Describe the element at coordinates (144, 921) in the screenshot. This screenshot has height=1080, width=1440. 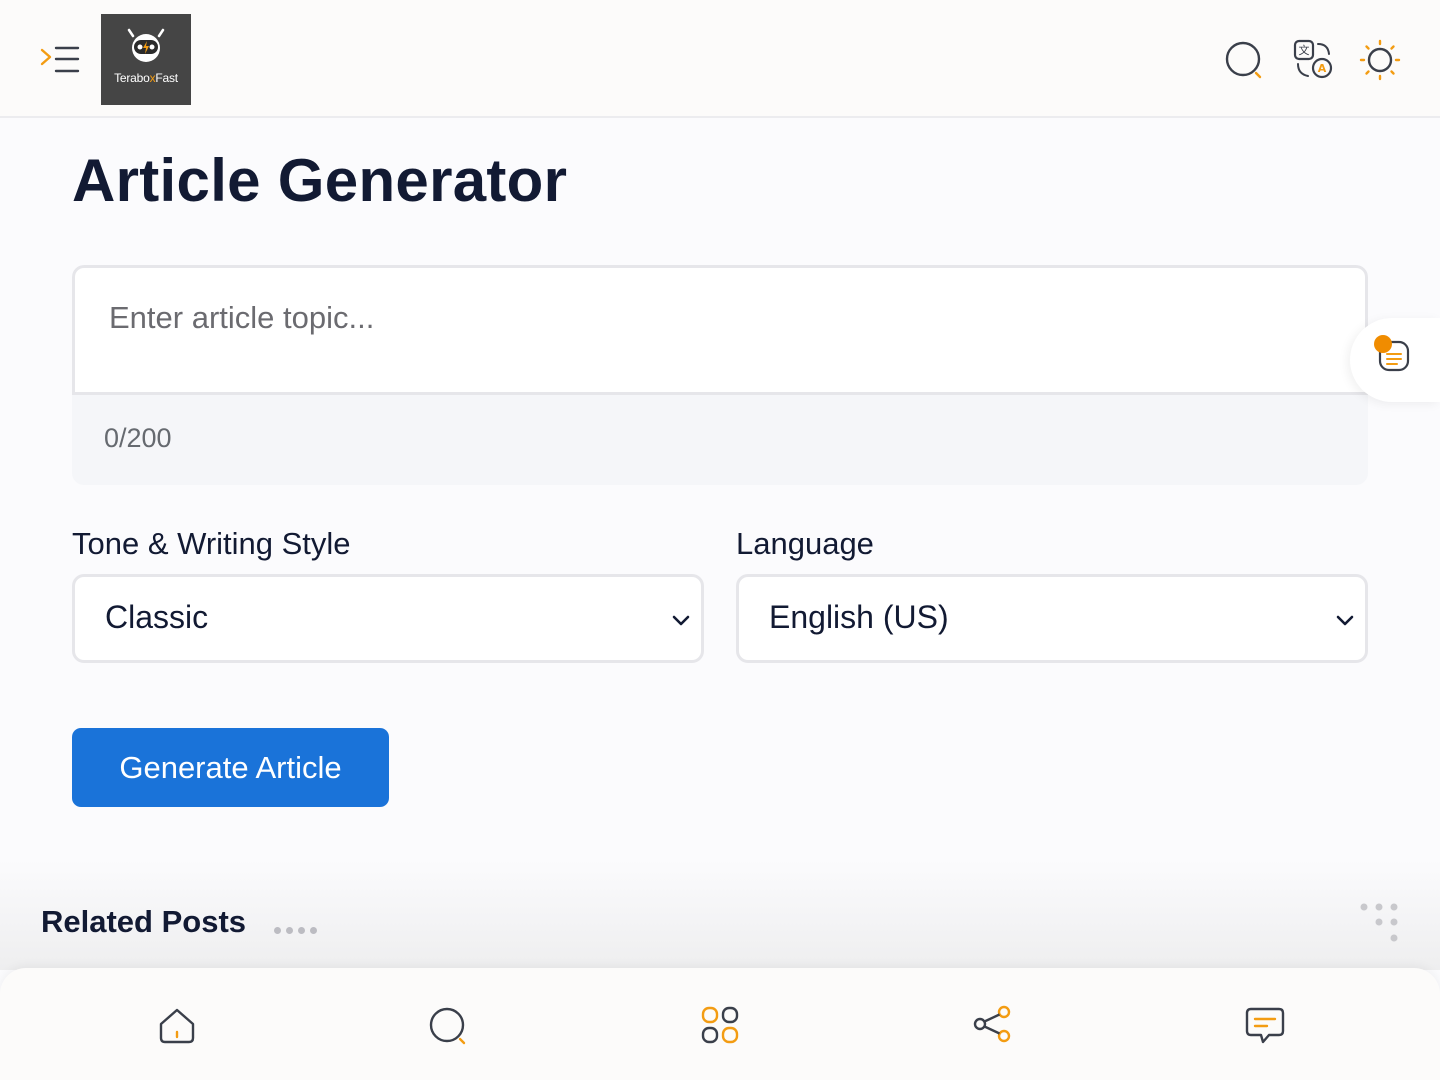
I see `related-posts-heading: Related Posts` at that location.